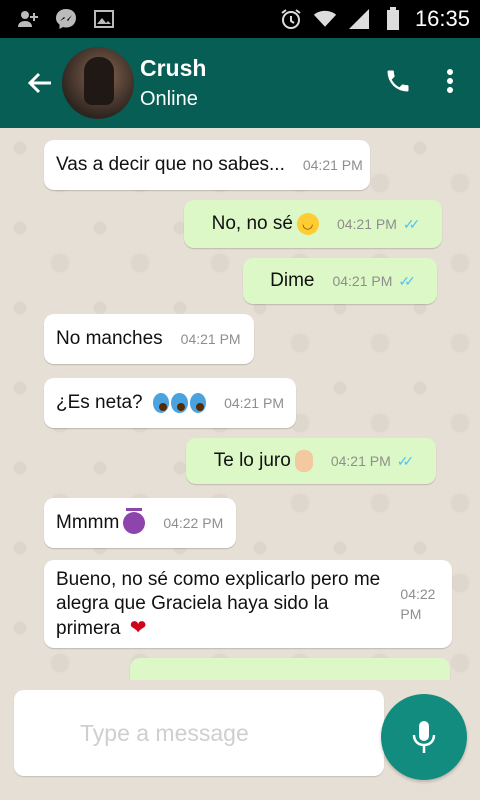  Describe the element at coordinates (109, 338) in the screenshot. I see `message-text: No manches` at that location.